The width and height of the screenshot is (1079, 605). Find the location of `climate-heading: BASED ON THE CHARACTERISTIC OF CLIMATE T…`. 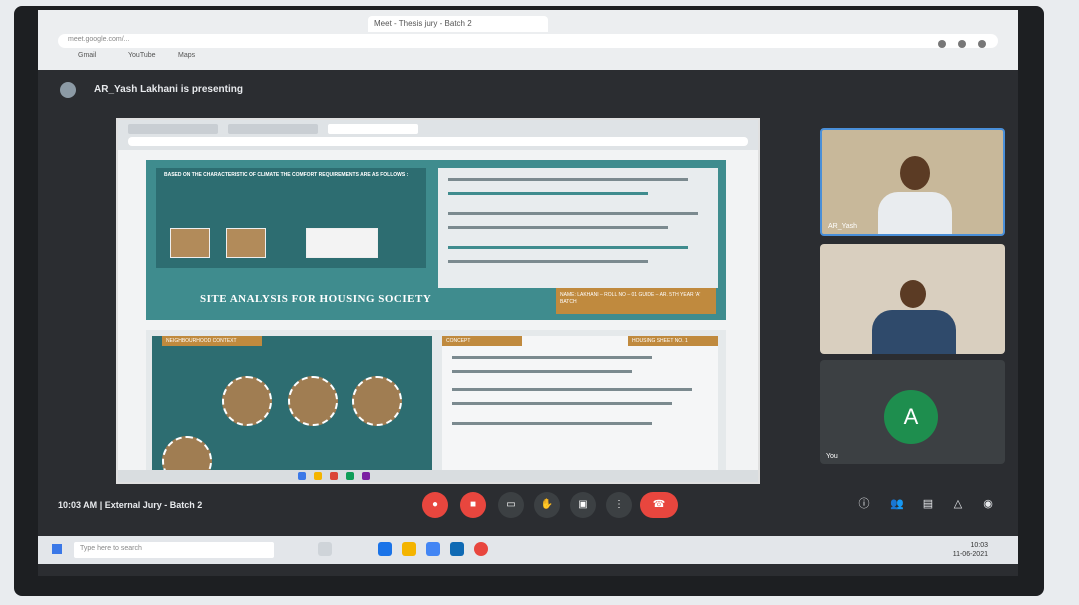

climate-heading: BASED ON THE CHARACTERISTIC OF CLIMATE T… is located at coordinates (286, 175).